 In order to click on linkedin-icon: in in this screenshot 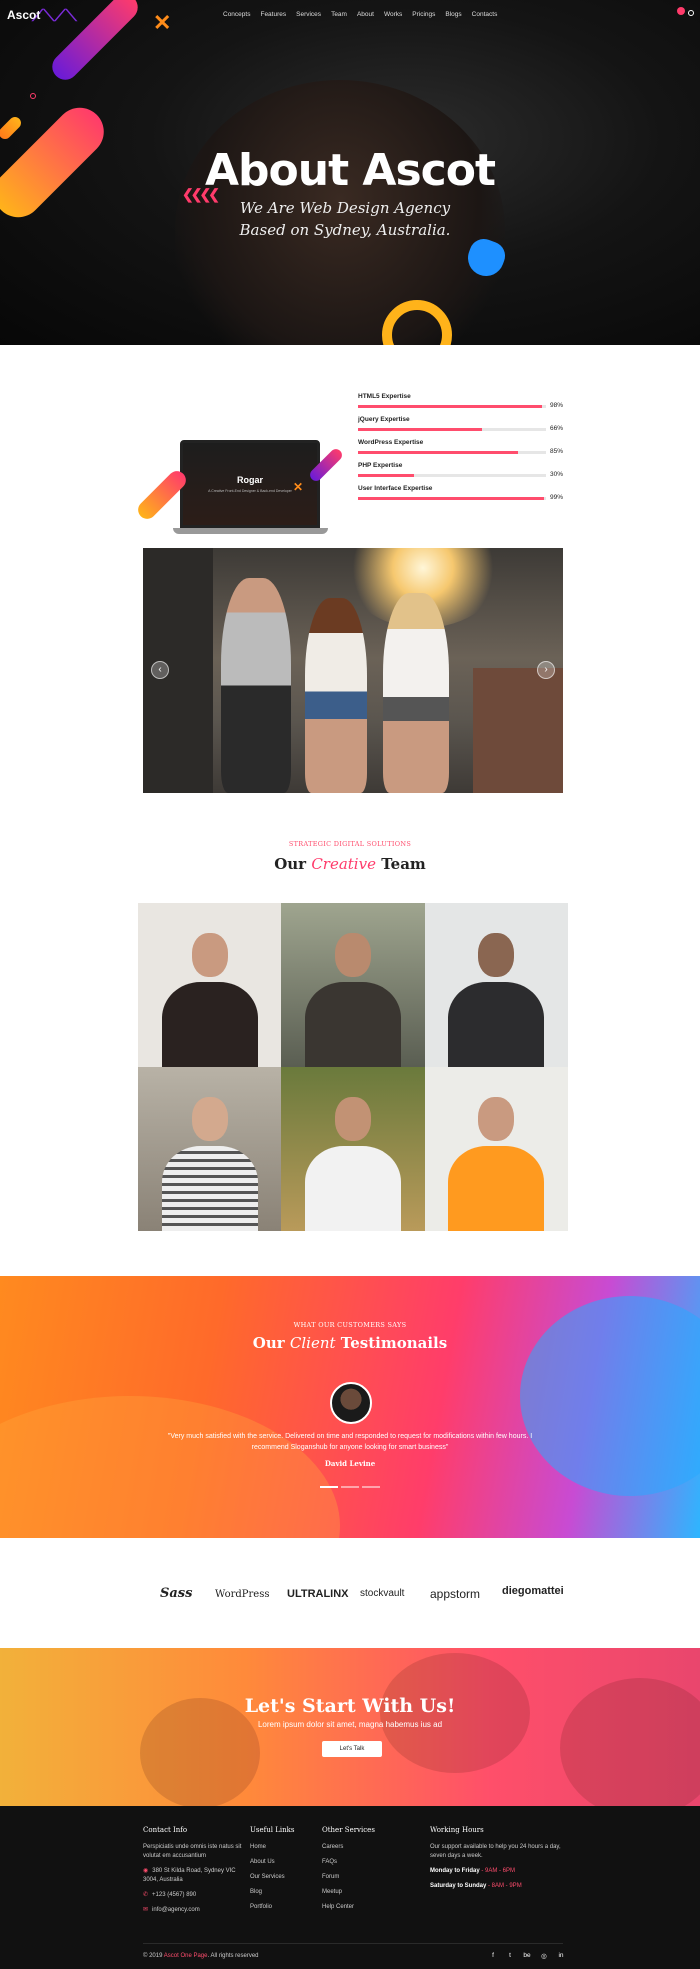, I will do `click(561, 1956)`.